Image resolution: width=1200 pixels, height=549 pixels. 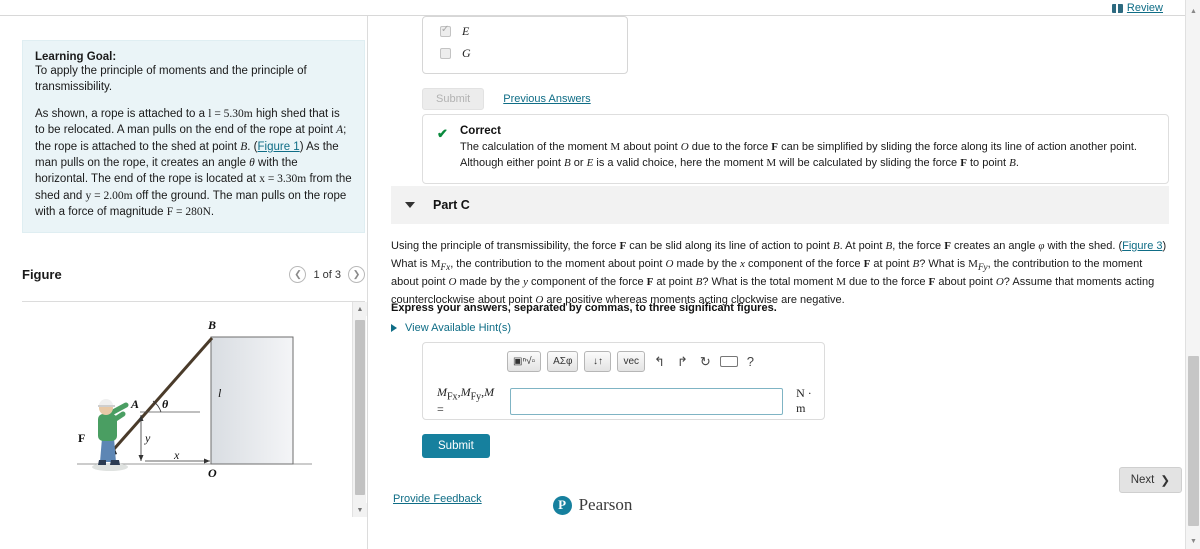 I want to click on q-t14: made by the, so click(x=490, y=282).